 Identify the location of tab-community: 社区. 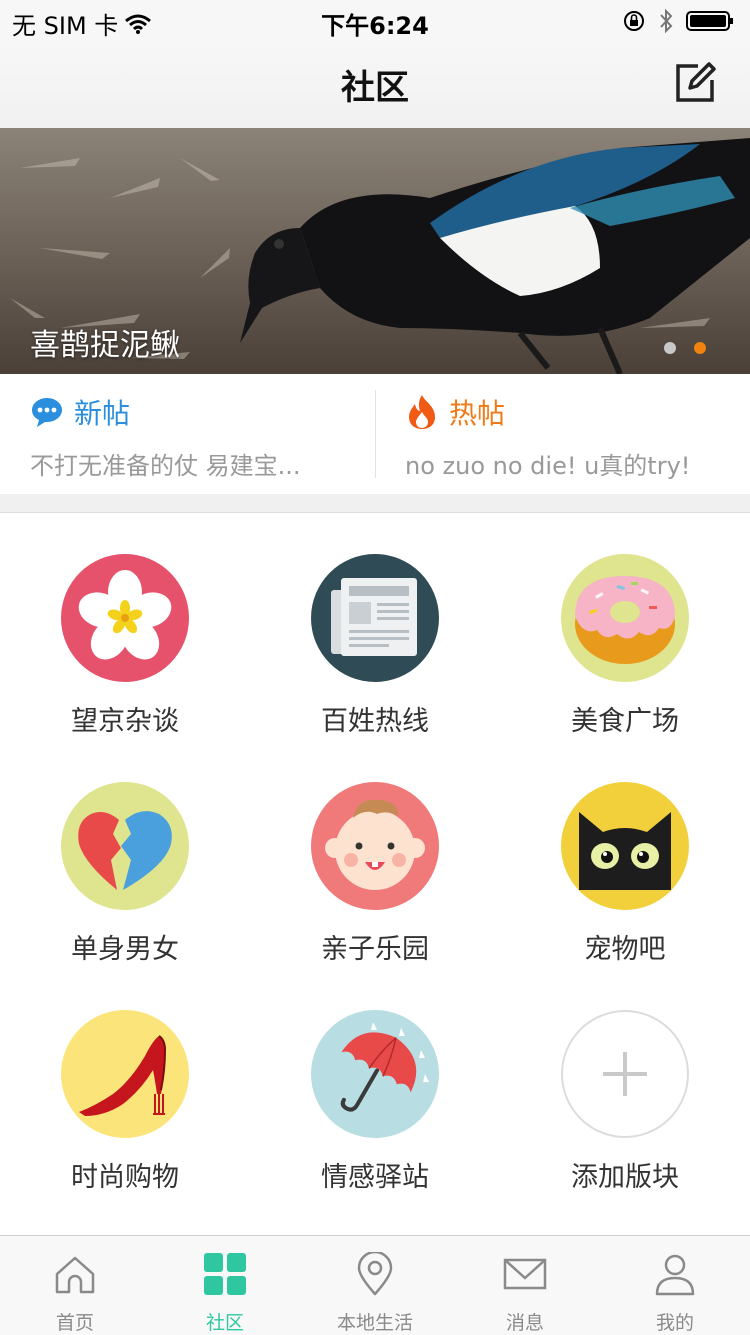
(225, 1285).